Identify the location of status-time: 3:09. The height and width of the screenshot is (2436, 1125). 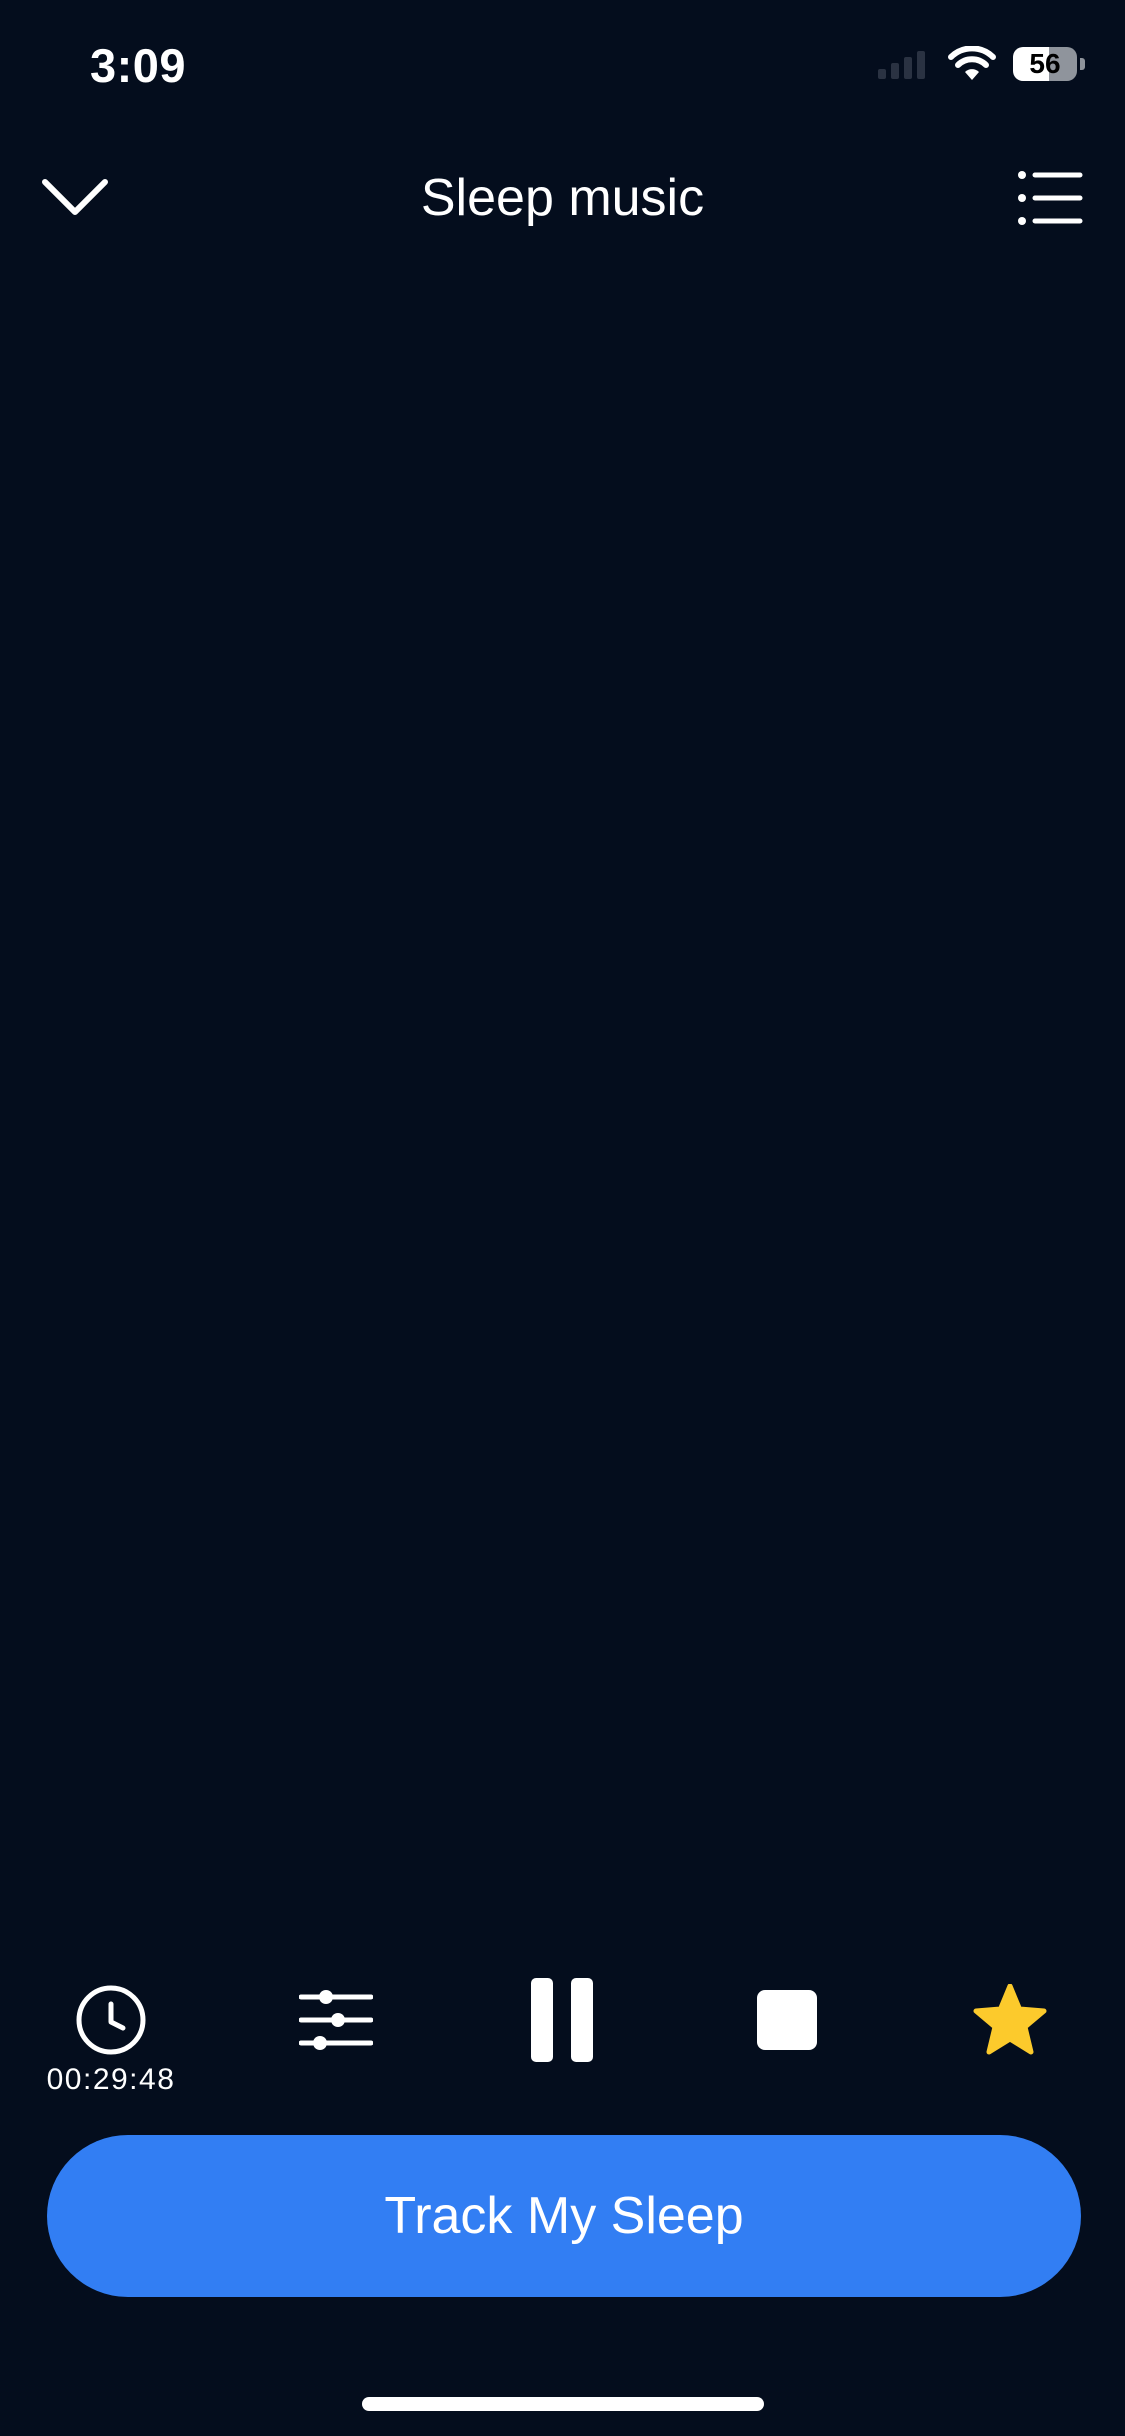
(138, 65).